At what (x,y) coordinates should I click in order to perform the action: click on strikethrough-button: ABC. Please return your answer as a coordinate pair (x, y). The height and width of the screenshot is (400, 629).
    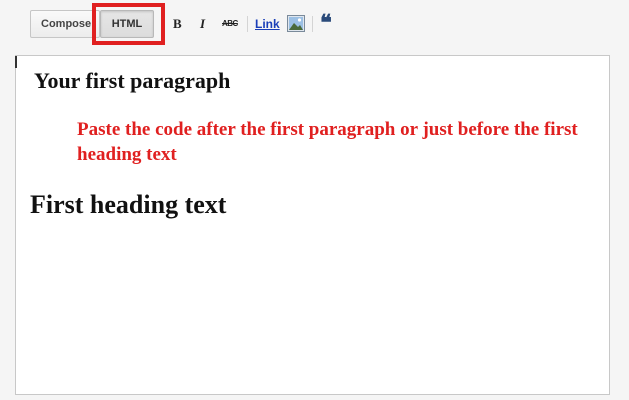
    Looking at the image, I should click on (230, 24).